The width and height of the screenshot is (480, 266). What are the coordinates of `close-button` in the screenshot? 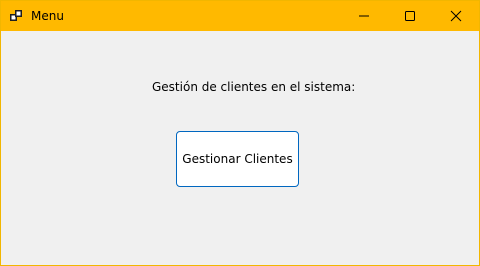 It's located at (456, 16).